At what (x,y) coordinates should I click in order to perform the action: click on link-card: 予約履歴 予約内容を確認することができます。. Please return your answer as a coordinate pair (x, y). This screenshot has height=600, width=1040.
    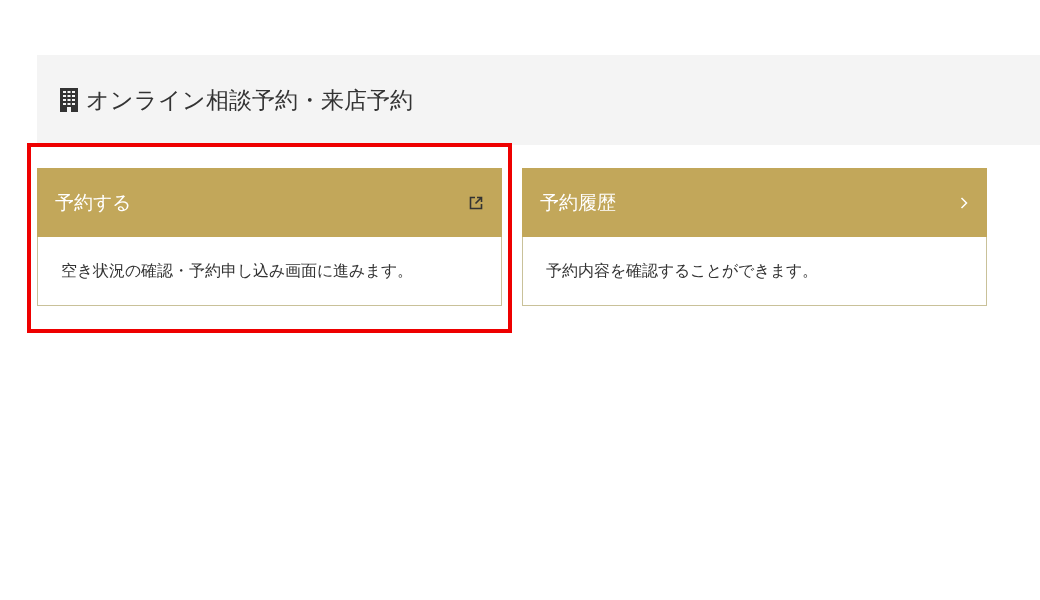
    Looking at the image, I should click on (754, 237).